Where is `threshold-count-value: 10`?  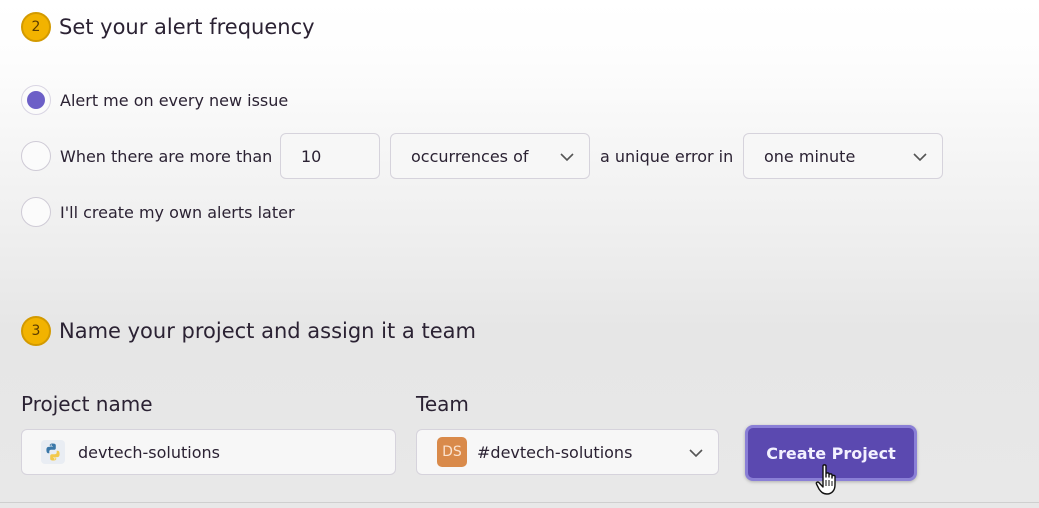
threshold-count-value: 10 is located at coordinates (311, 156).